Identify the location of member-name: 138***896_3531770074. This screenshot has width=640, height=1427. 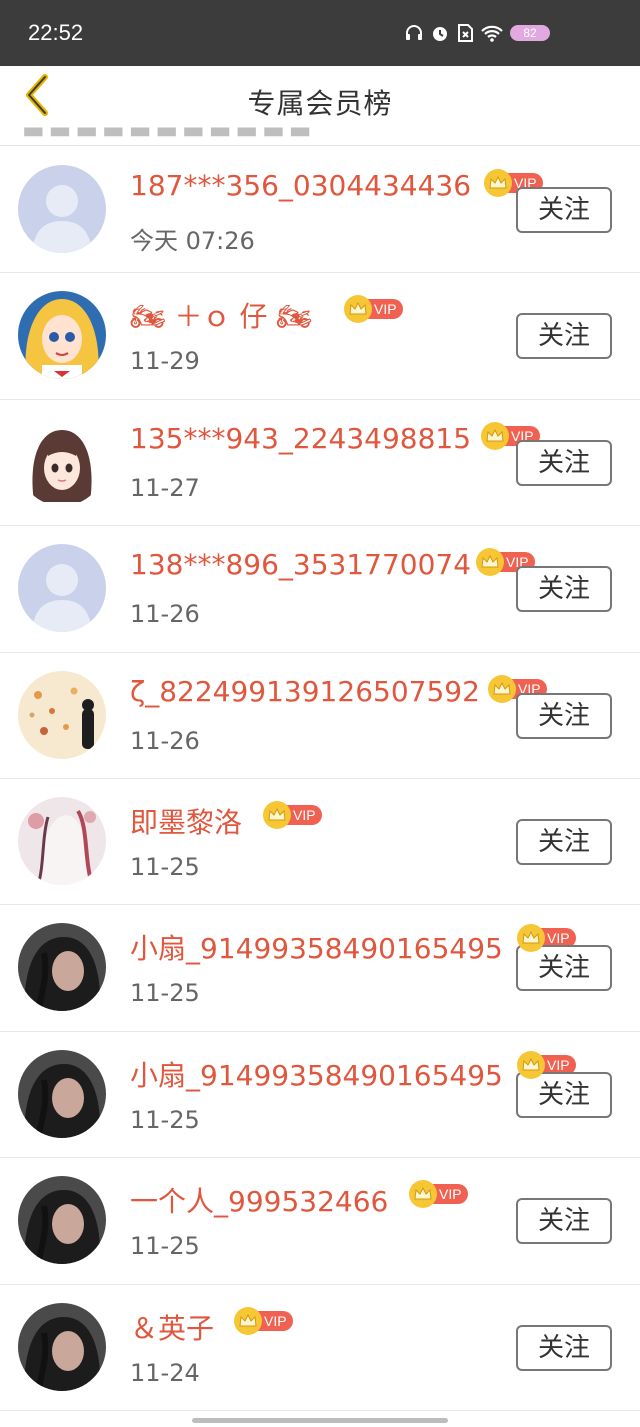
(300, 564).